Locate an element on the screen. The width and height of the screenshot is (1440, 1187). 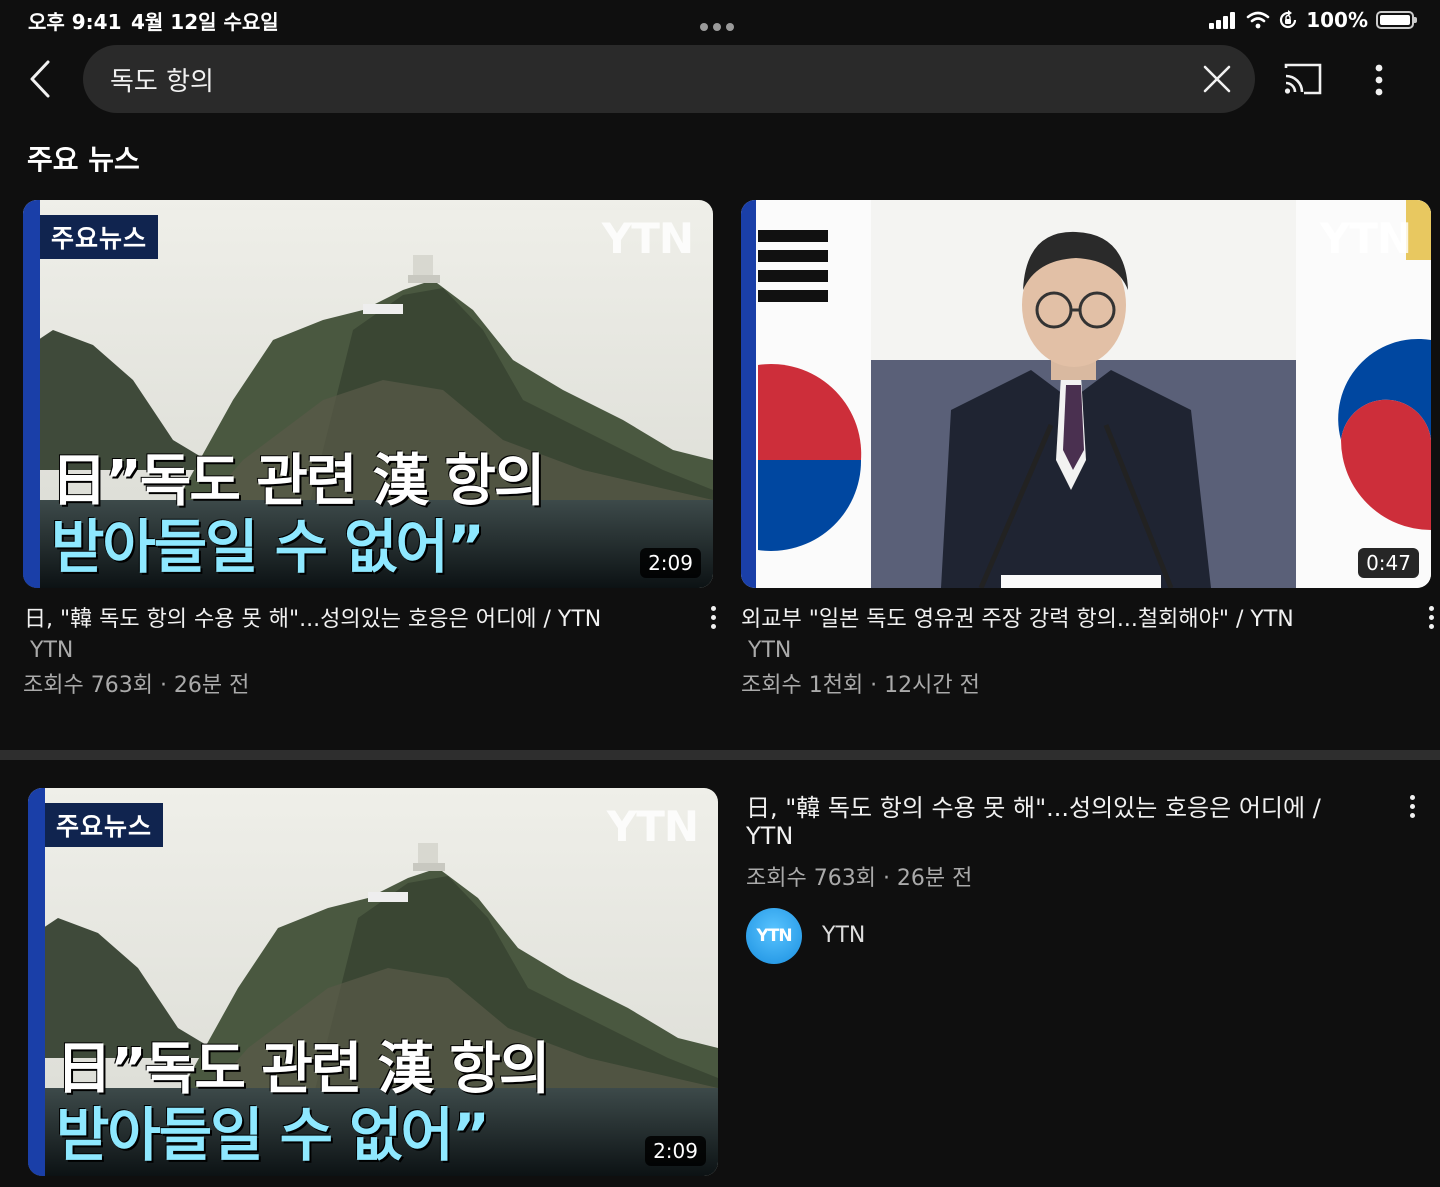
channel-avatar: YTN is located at coordinates (774, 936).